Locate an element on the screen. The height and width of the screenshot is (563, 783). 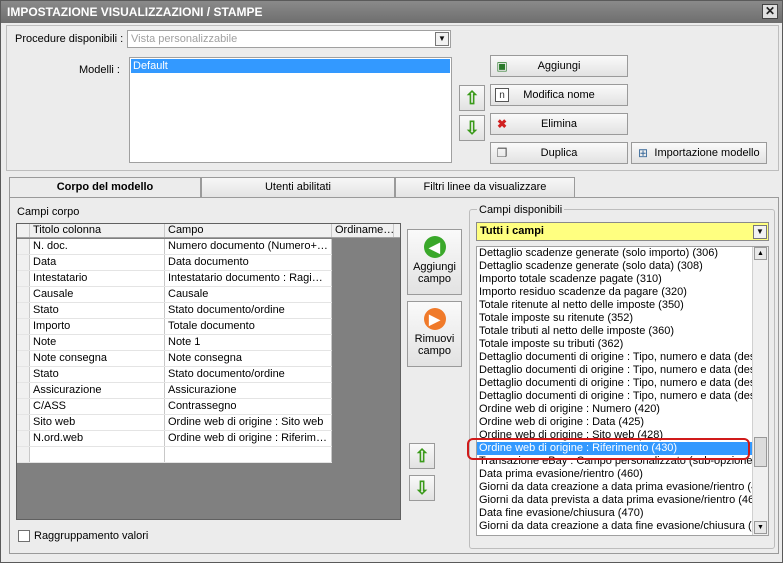
modelli-item-default: Default is located at coordinates (290, 66).